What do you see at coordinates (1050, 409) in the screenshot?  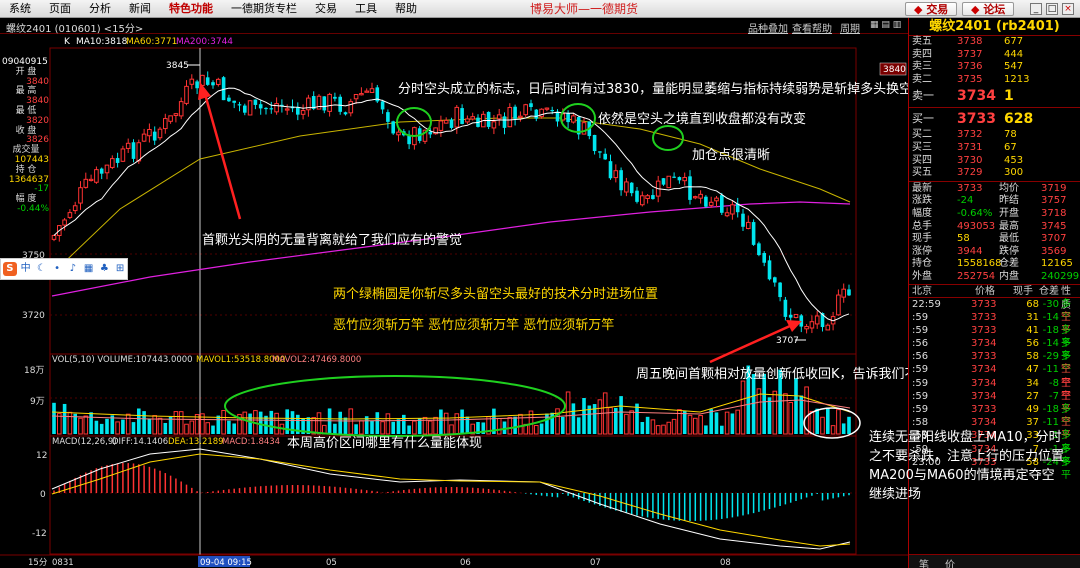 I see `tick-o: -18` at bounding box center [1050, 409].